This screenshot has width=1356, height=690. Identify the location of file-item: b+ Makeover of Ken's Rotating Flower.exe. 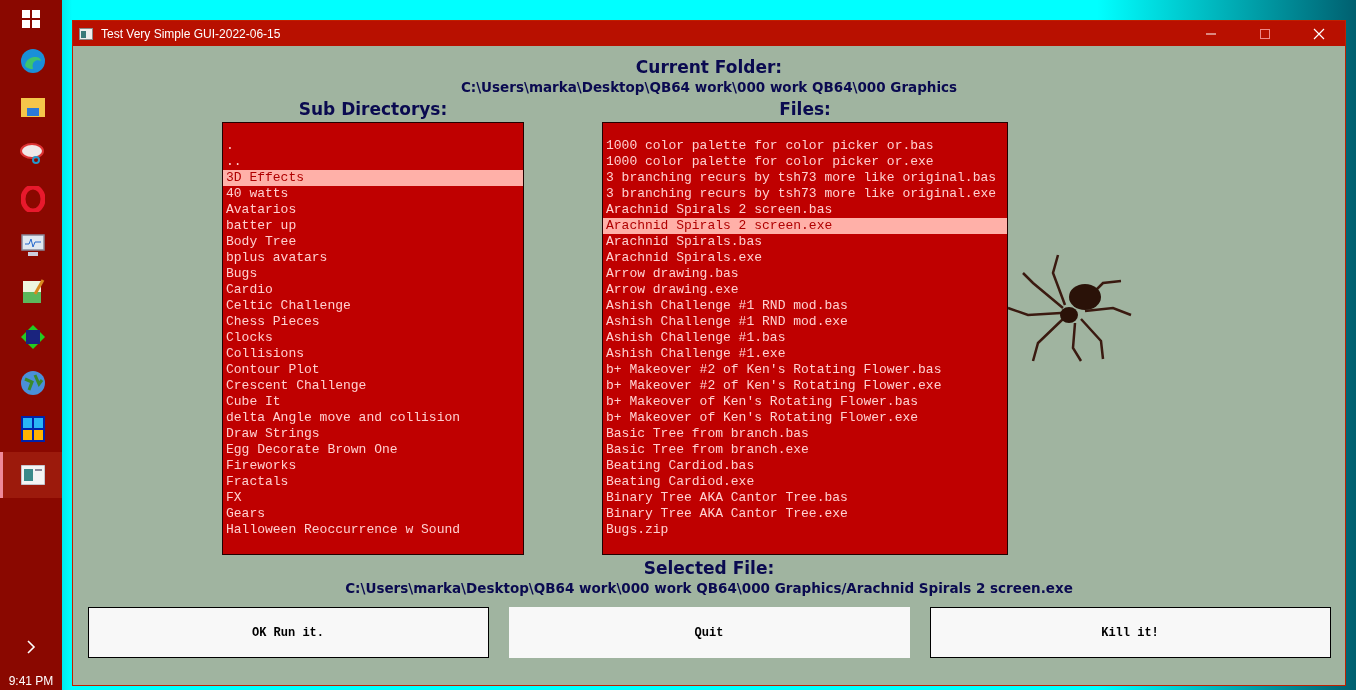
(805, 418).